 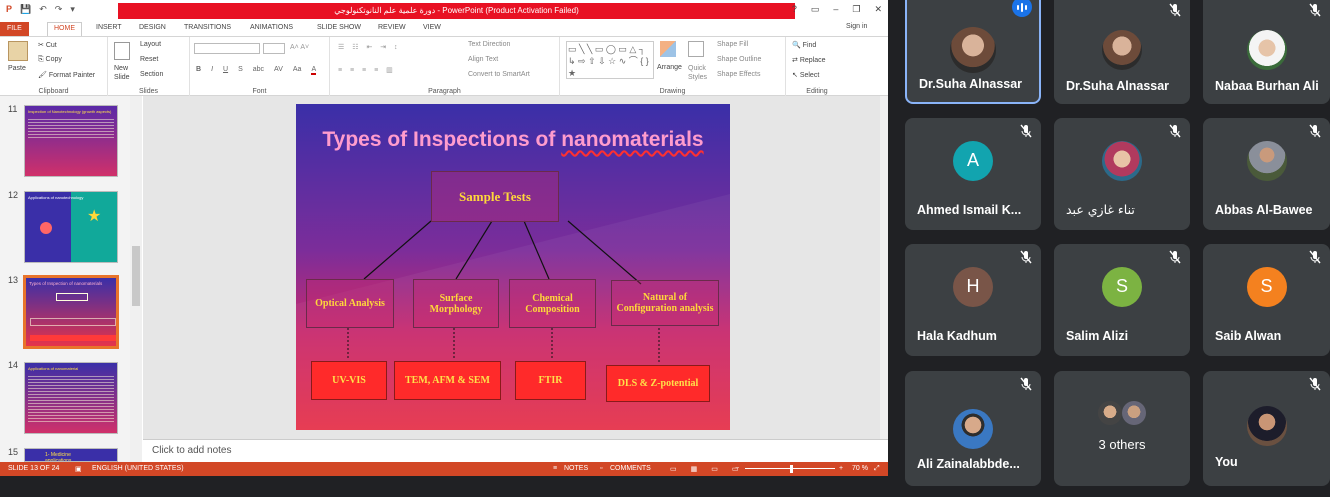 I want to click on notes-button: NOTES, so click(x=576, y=468).